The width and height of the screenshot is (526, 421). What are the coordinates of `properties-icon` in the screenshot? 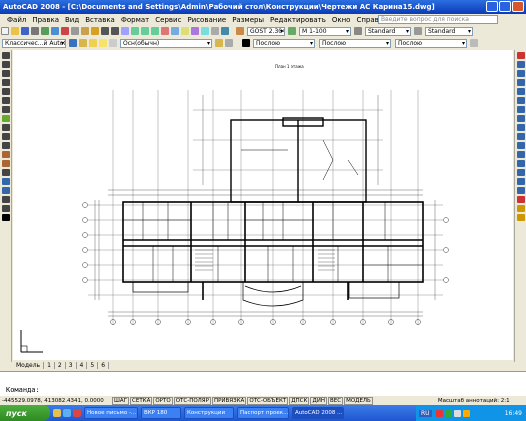 It's located at (165, 31).